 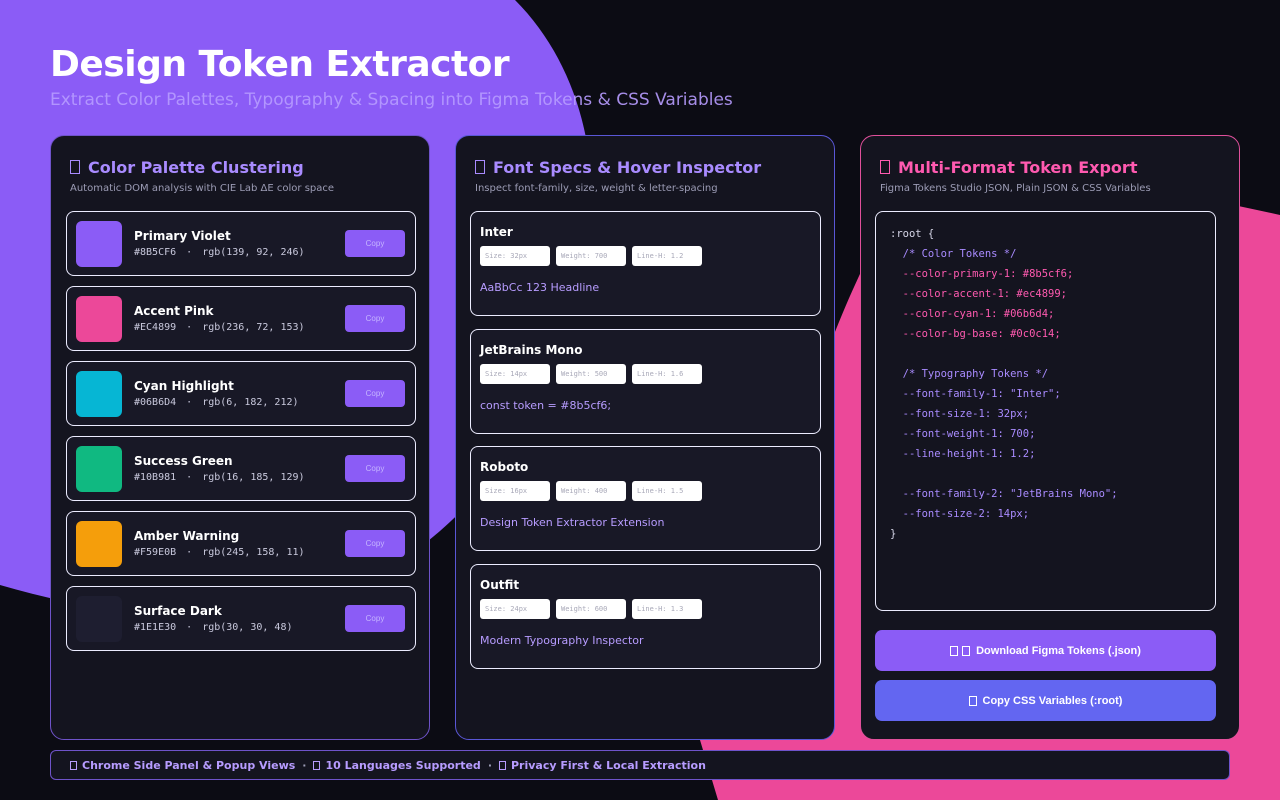 I want to click on color-panel-title: Color Palette Clustering, so click(x=196, y=167).